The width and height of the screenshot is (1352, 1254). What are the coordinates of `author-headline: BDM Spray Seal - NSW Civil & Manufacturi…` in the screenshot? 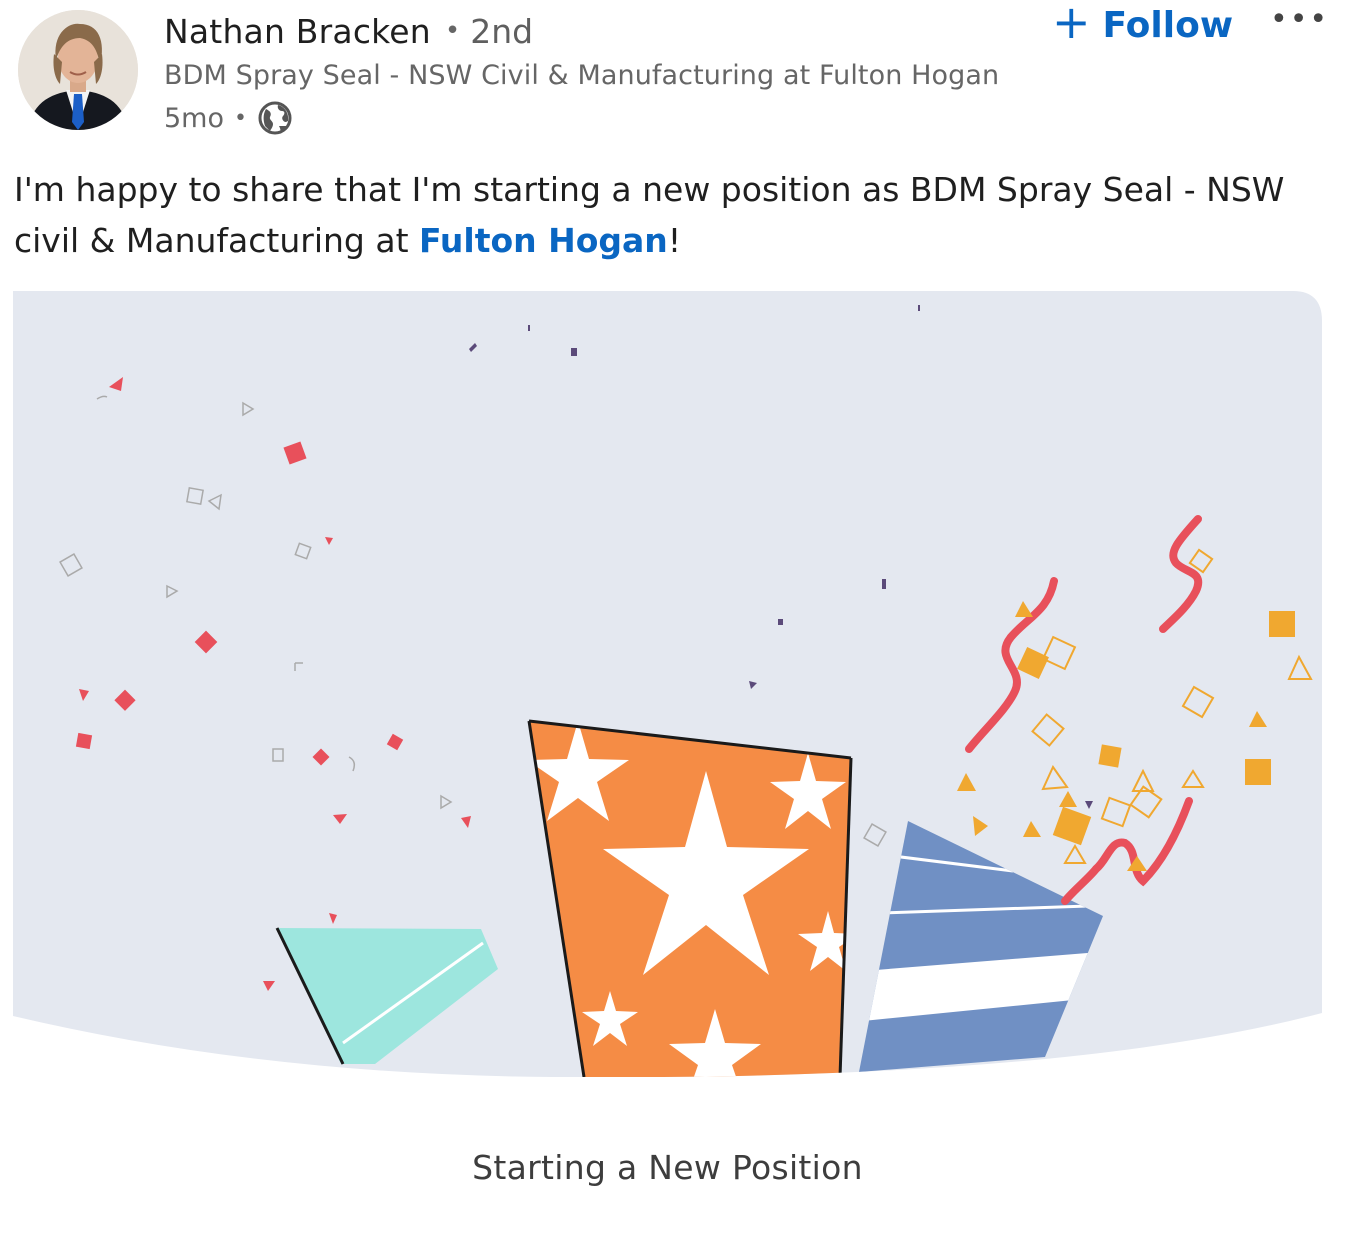 It's located at (582, 75).